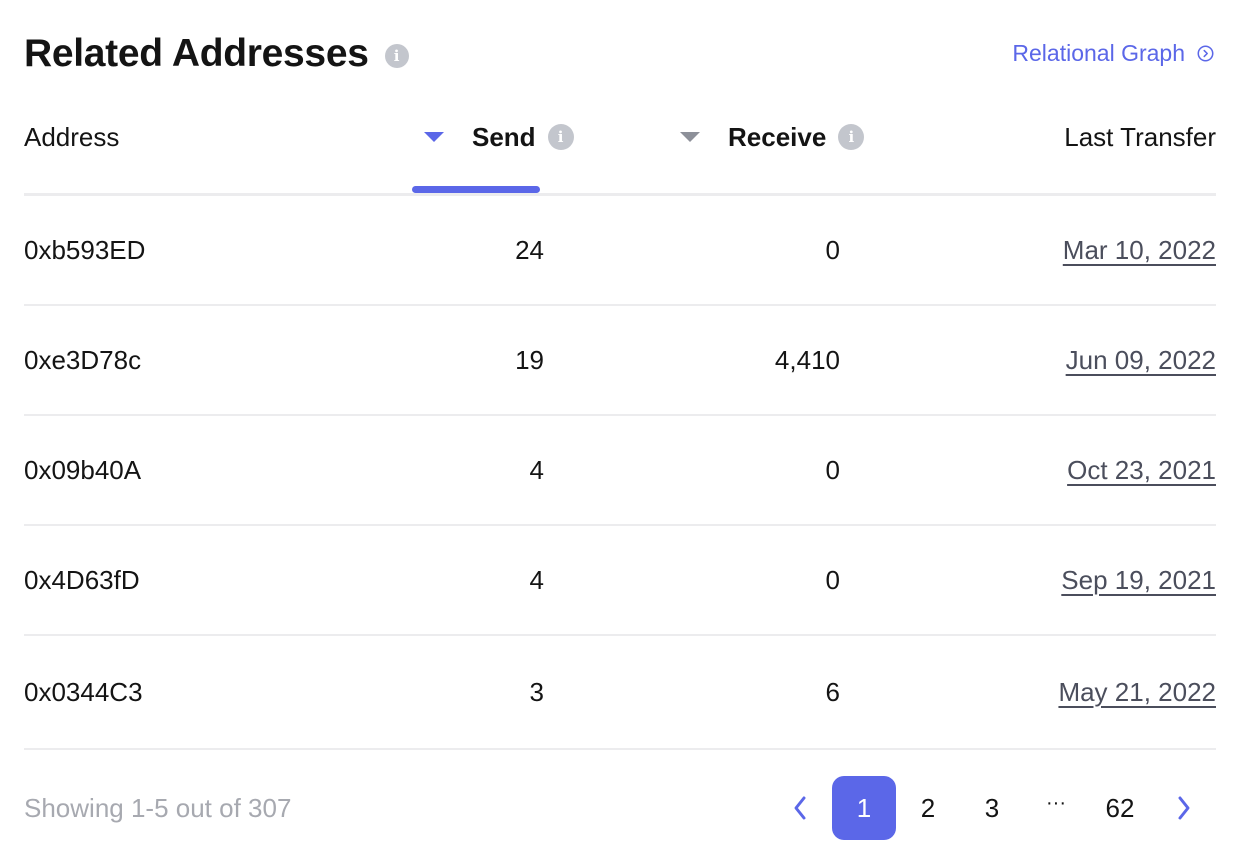 This screenshot has width=1250, height=864. I want to click on circle-chevron-right-icon, so click(1205, 53).